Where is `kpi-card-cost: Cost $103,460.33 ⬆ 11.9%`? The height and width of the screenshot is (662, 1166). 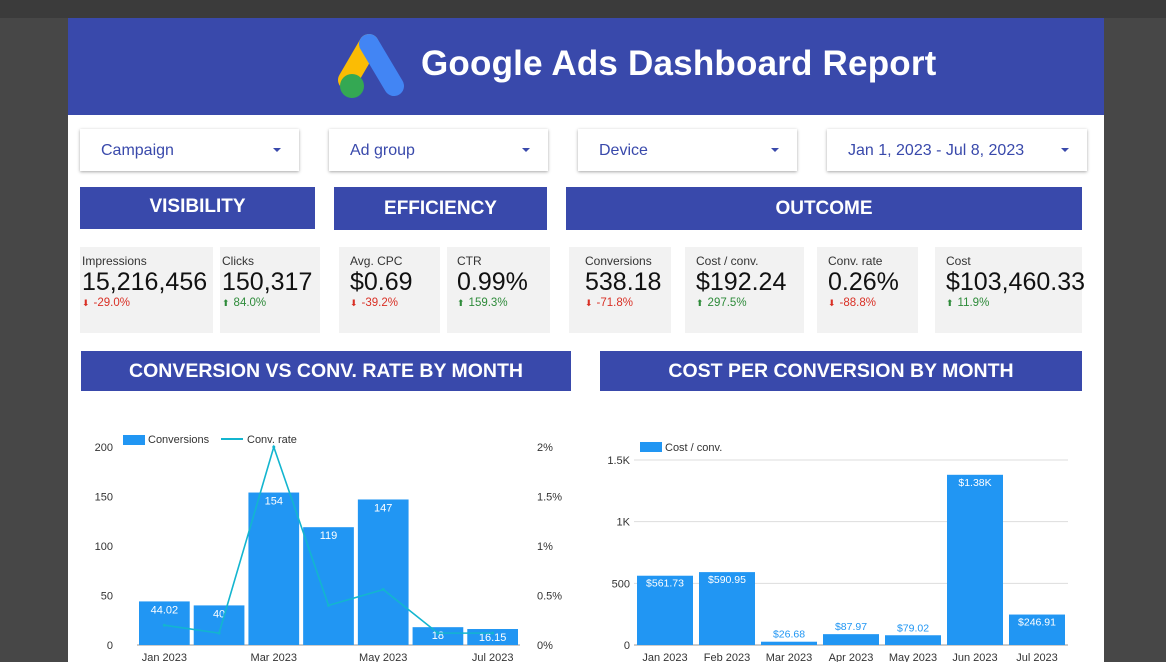 kpi-card-cost: Cost $103,460.33 ⬆ 11.9% is located at coordinates (1010, 290).